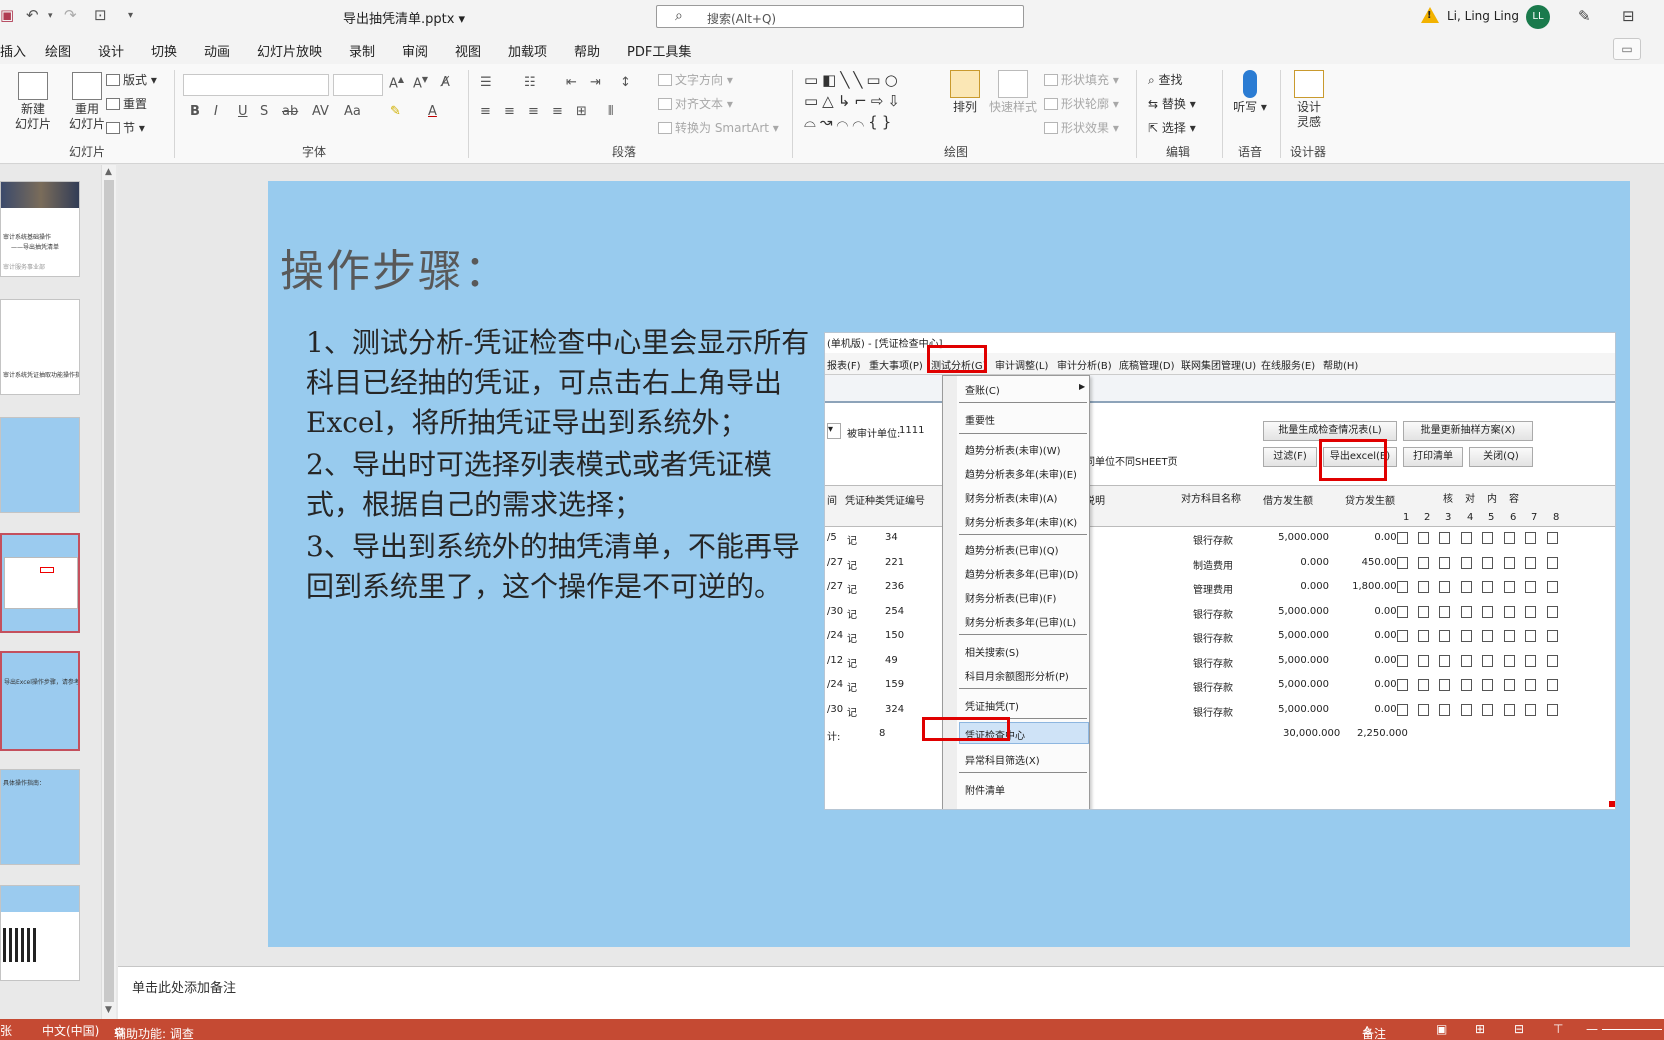  Describe the element at coordinates (1538, 17) in the screenshot. I see `avatar: LL` at that location.